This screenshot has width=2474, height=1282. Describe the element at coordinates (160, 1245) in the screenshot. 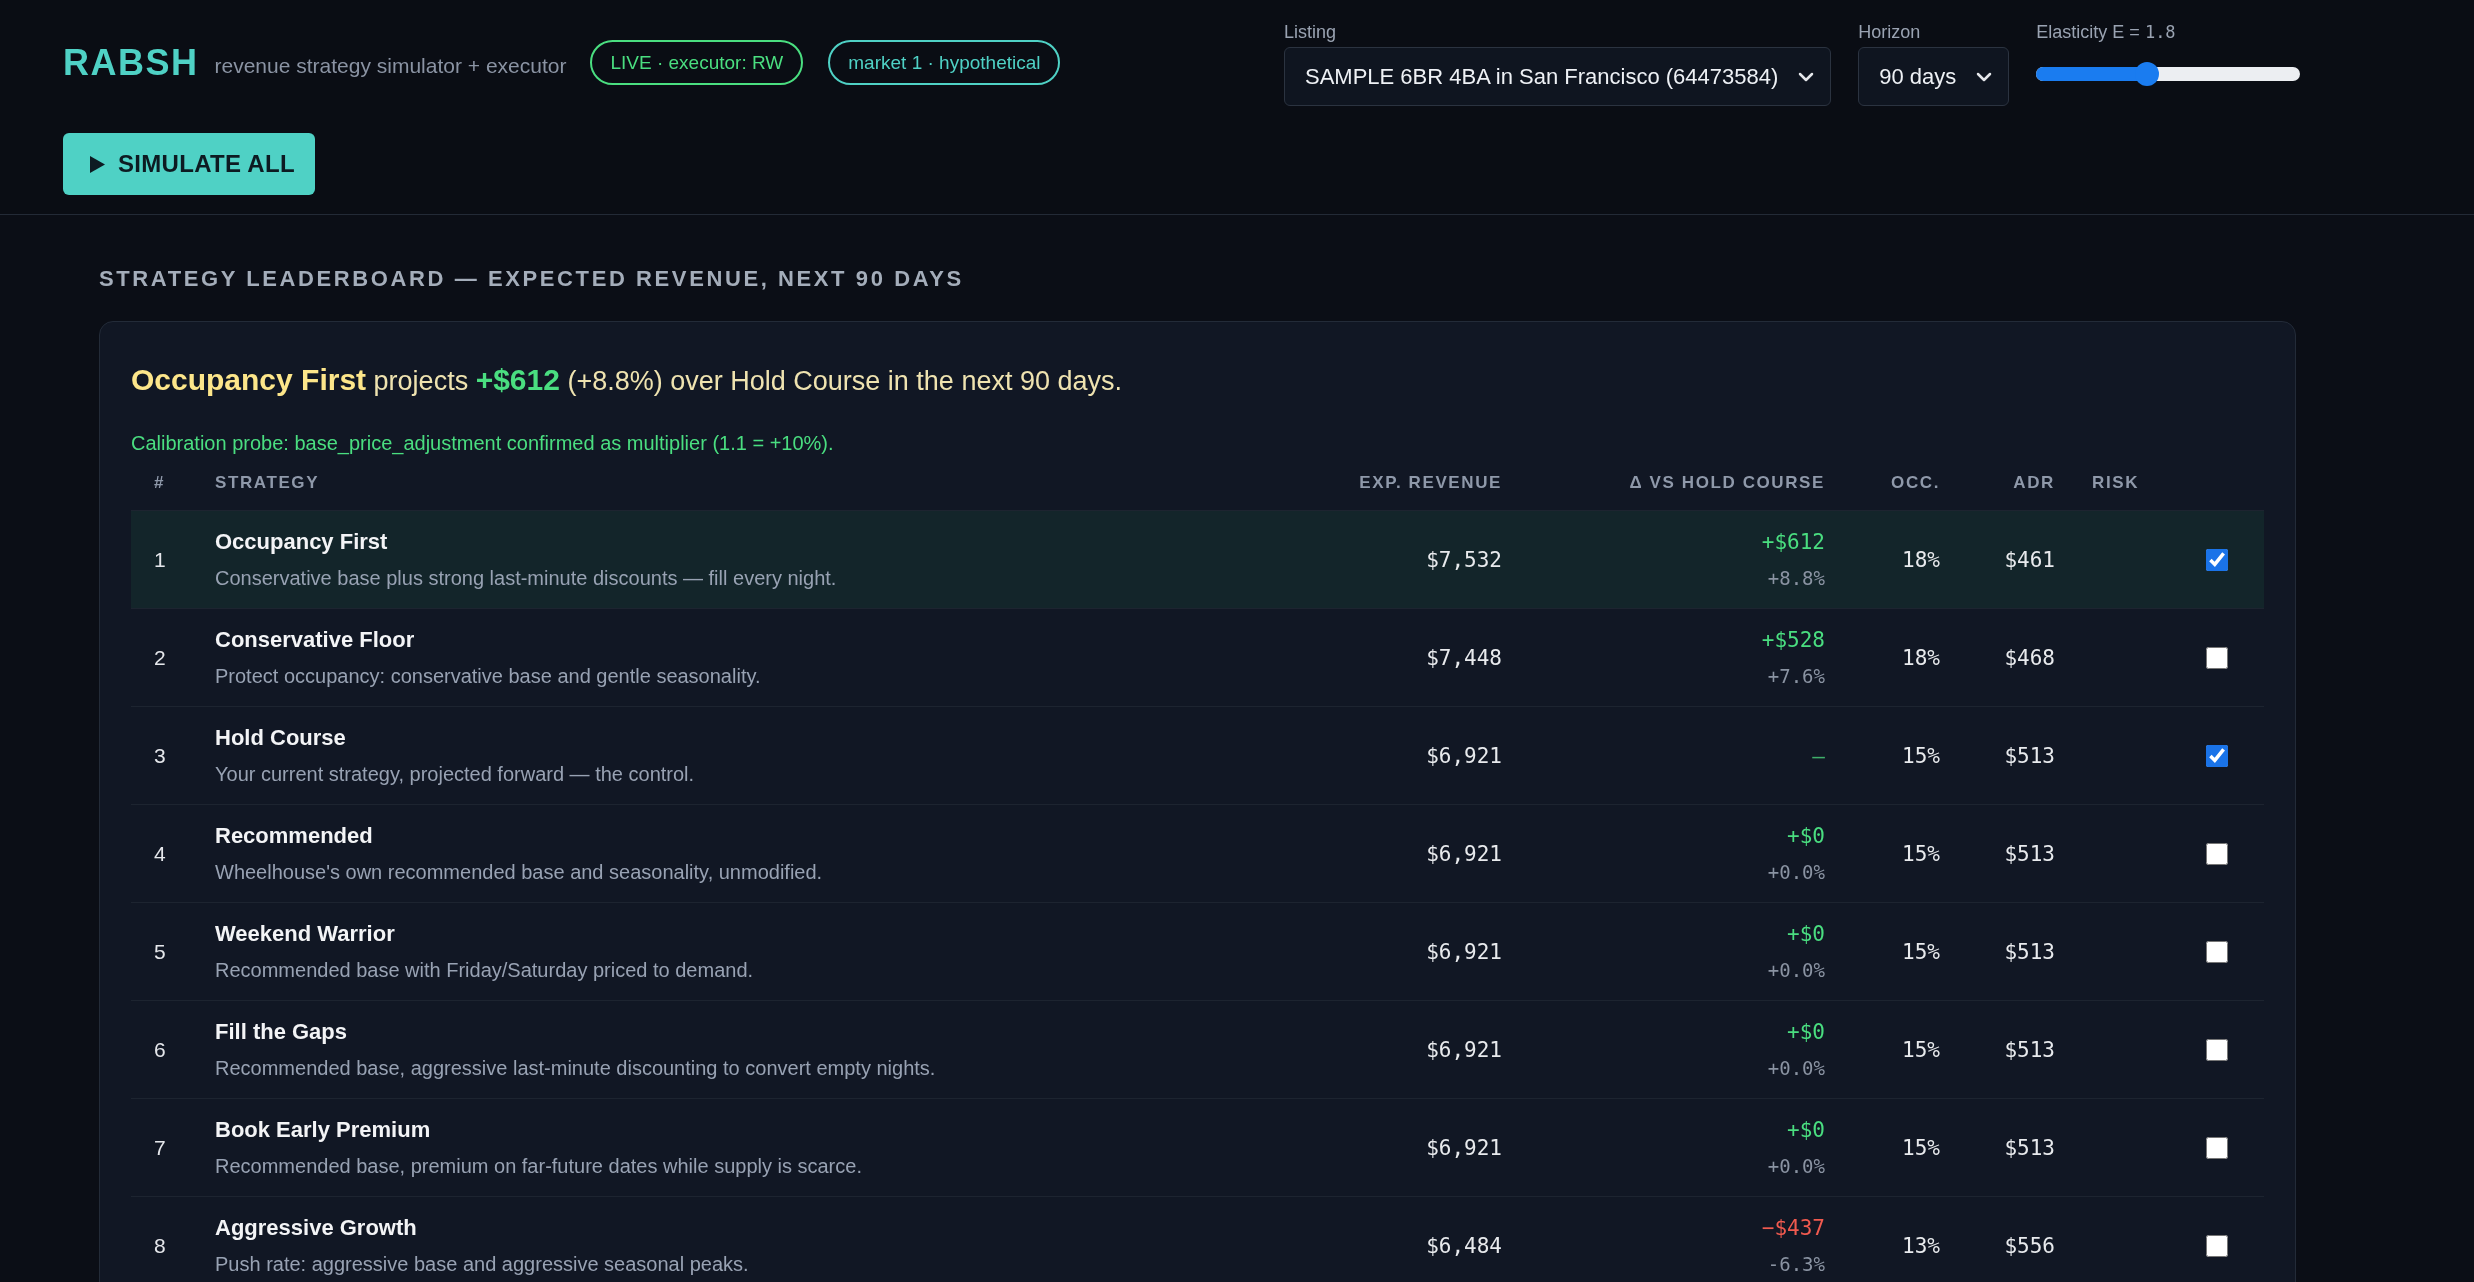

I see `rank-cell: 8` at that location.